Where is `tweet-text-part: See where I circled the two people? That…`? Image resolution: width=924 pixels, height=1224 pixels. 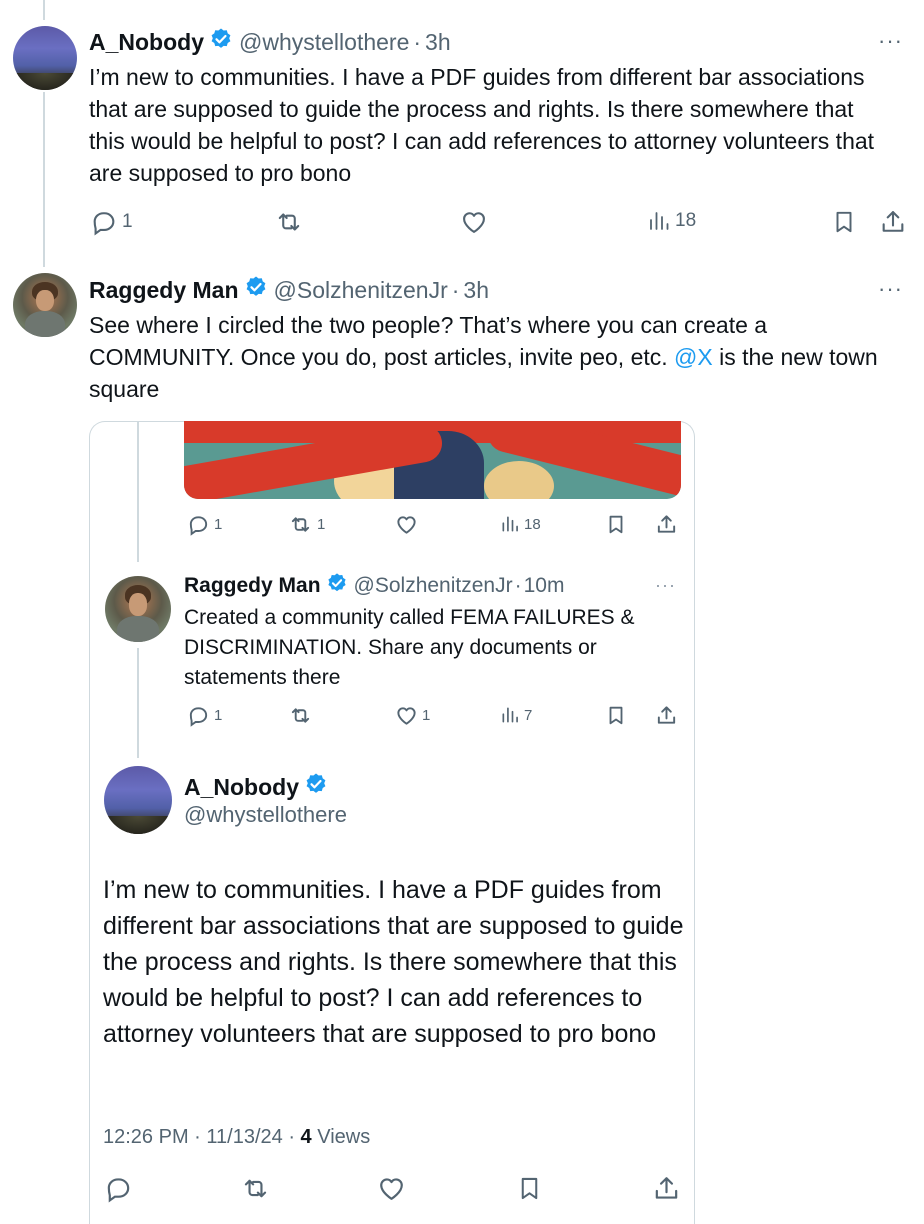 tweet-text-part: See where I circled the two people? That… is located at coordinates (428, 341).